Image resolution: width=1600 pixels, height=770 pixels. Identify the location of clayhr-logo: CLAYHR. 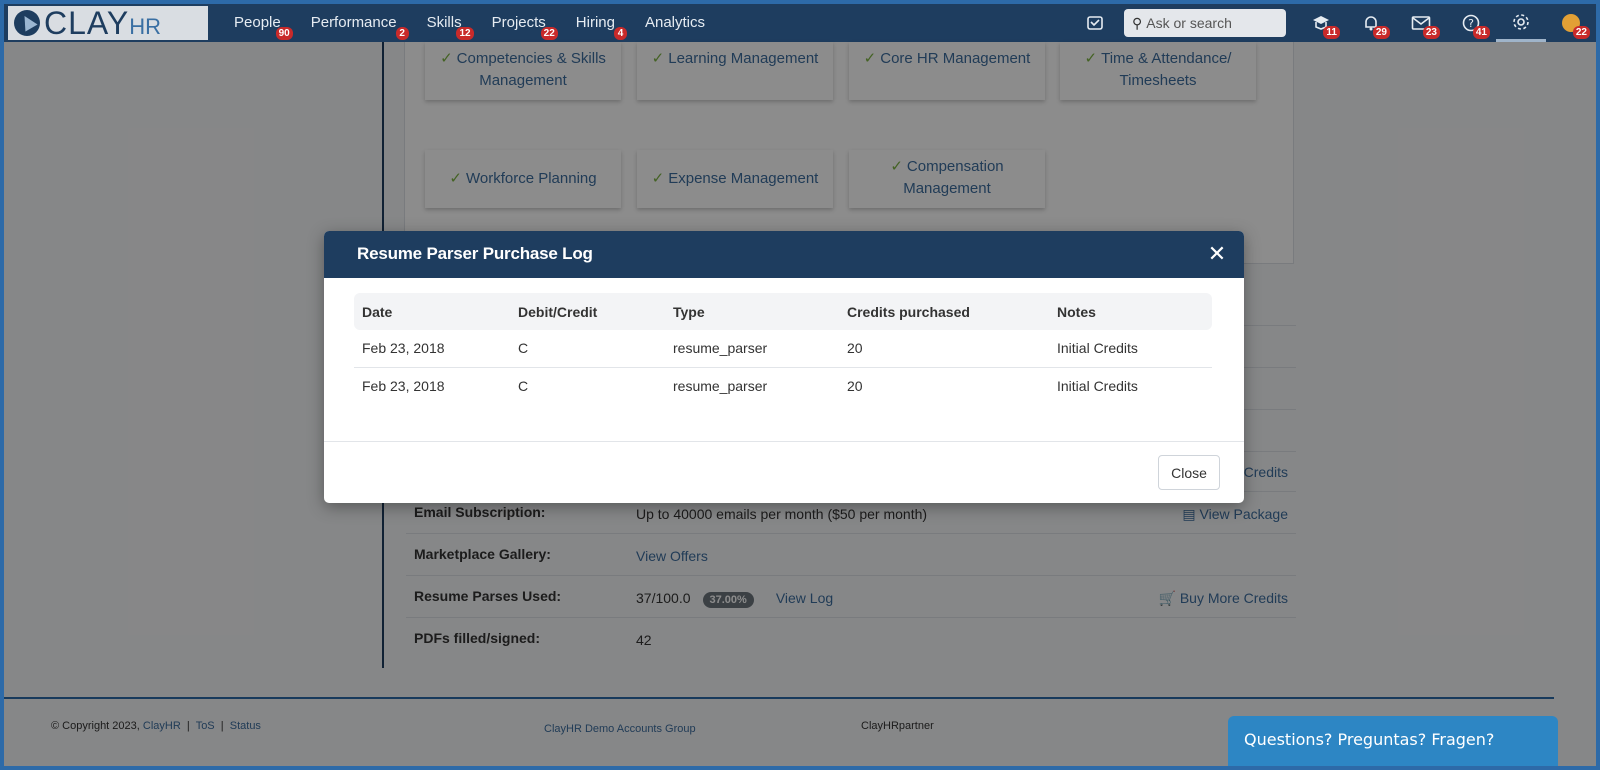
(108, 22).